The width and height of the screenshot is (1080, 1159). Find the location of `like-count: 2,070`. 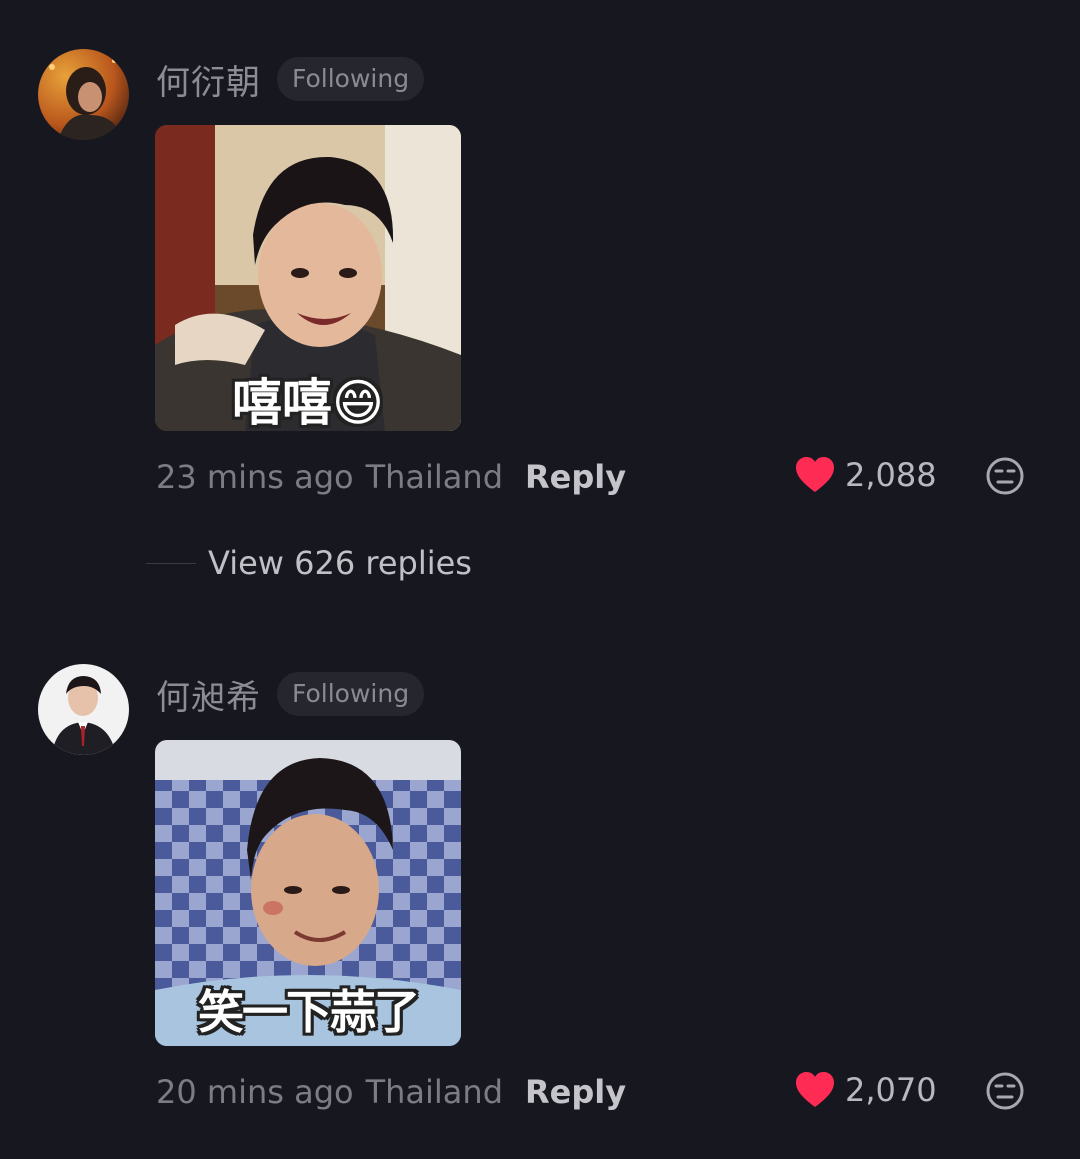

like-count: 2,070 is located at coordinates (891, 1090).